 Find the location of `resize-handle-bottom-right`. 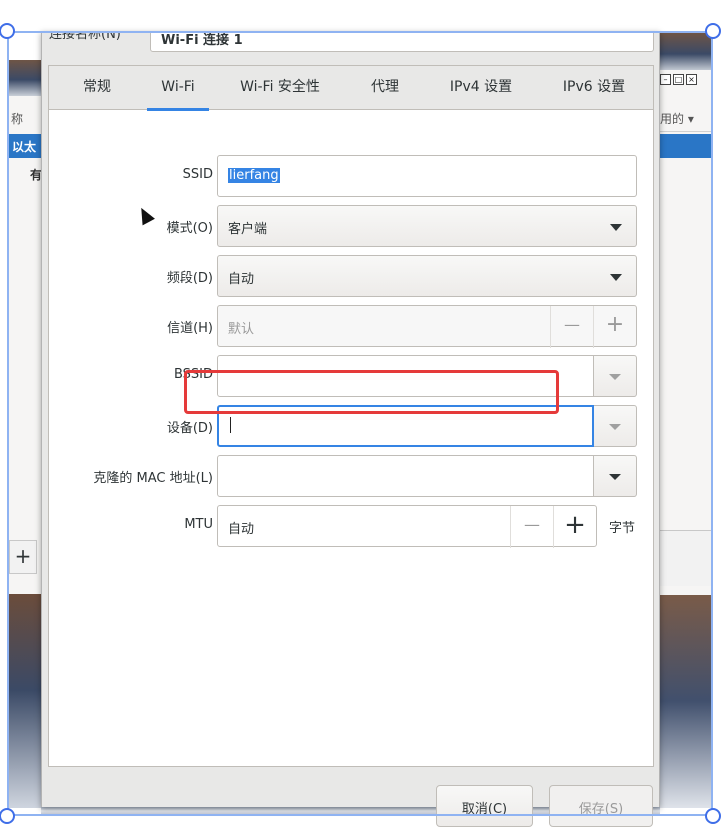

resize-handle-bottom-right is located at coordinates (713, 816).